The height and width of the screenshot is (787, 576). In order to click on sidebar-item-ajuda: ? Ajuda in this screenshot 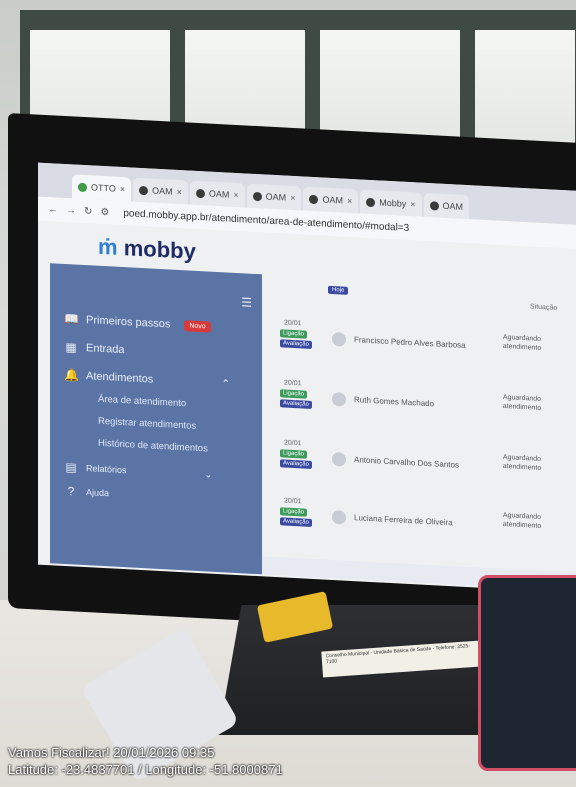, I will do `click(86, 492)`.